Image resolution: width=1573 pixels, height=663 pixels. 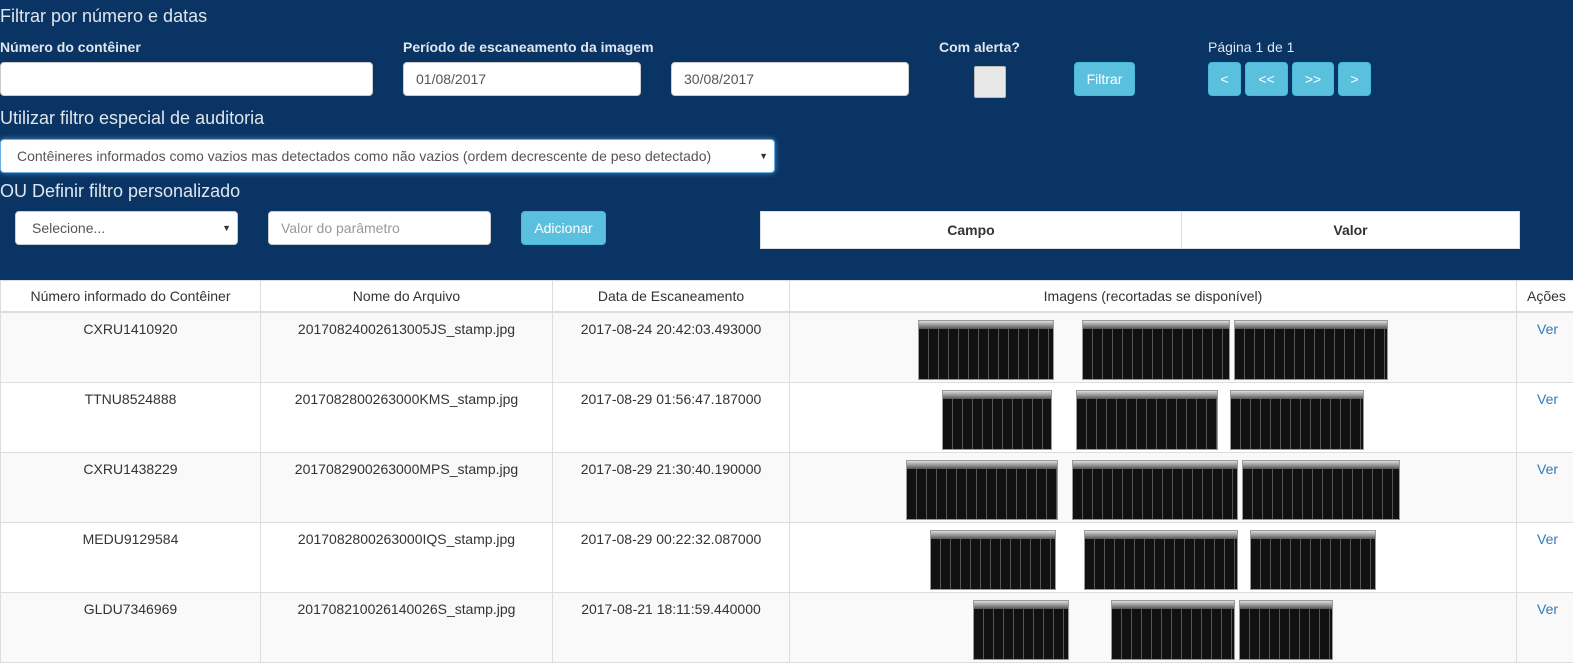 What do you see at coordinates (407, 487) in the screenshot?
I see `file-name: 2017082900263000MPS_stamp.jpg` at bounding box center [407, 487].